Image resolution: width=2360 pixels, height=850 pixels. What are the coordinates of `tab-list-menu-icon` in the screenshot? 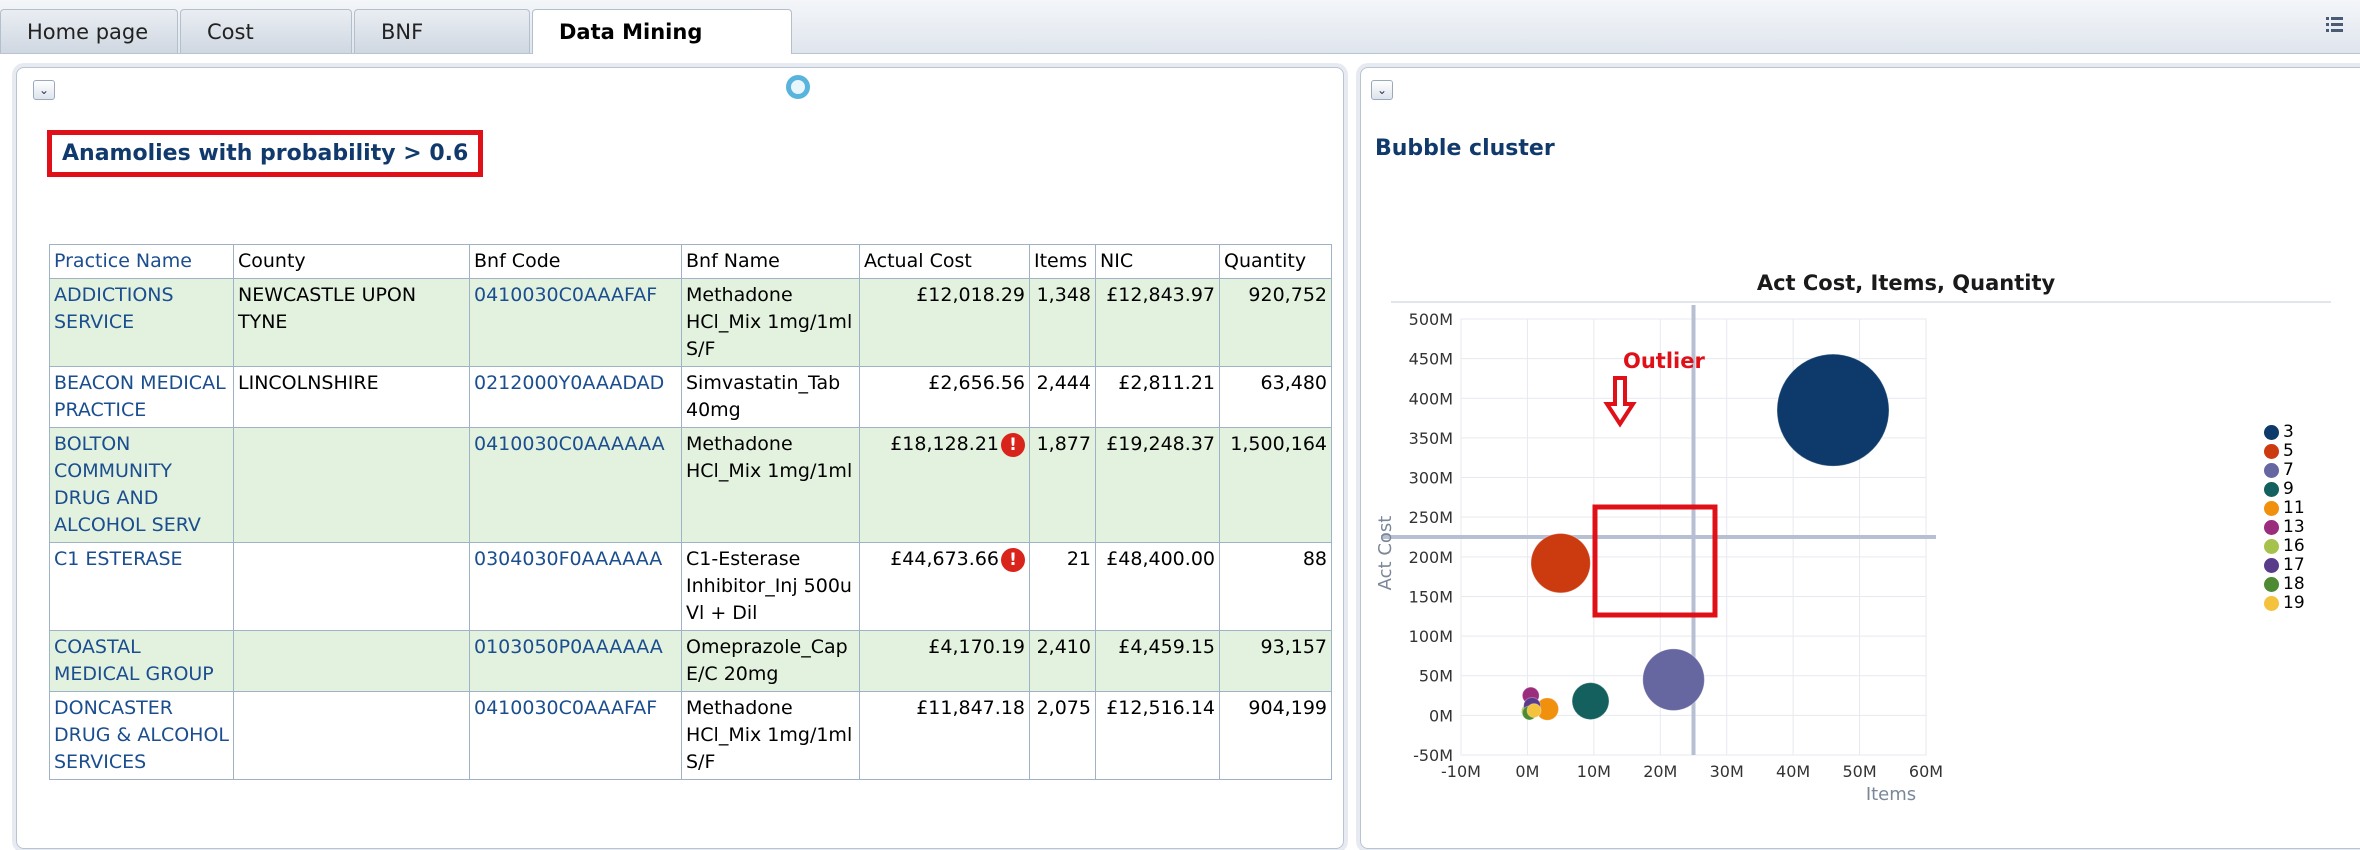 It's located at (2335, 25).